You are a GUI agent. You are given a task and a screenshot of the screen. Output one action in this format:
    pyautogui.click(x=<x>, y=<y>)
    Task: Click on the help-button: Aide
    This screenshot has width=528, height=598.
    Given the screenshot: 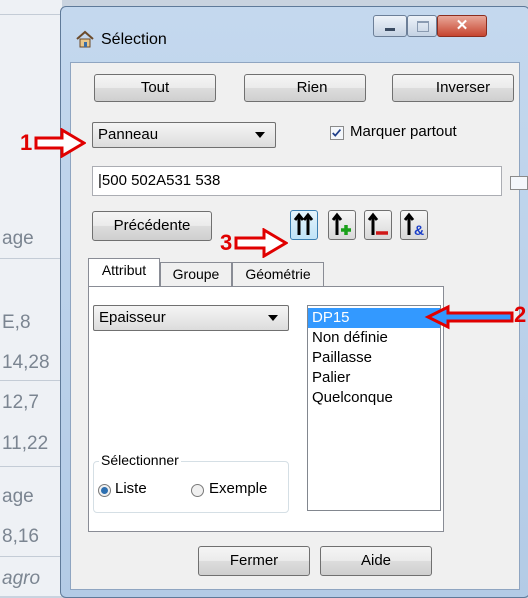 What is the action you would take?
    pyautogui.click(x=376, y=561)
    